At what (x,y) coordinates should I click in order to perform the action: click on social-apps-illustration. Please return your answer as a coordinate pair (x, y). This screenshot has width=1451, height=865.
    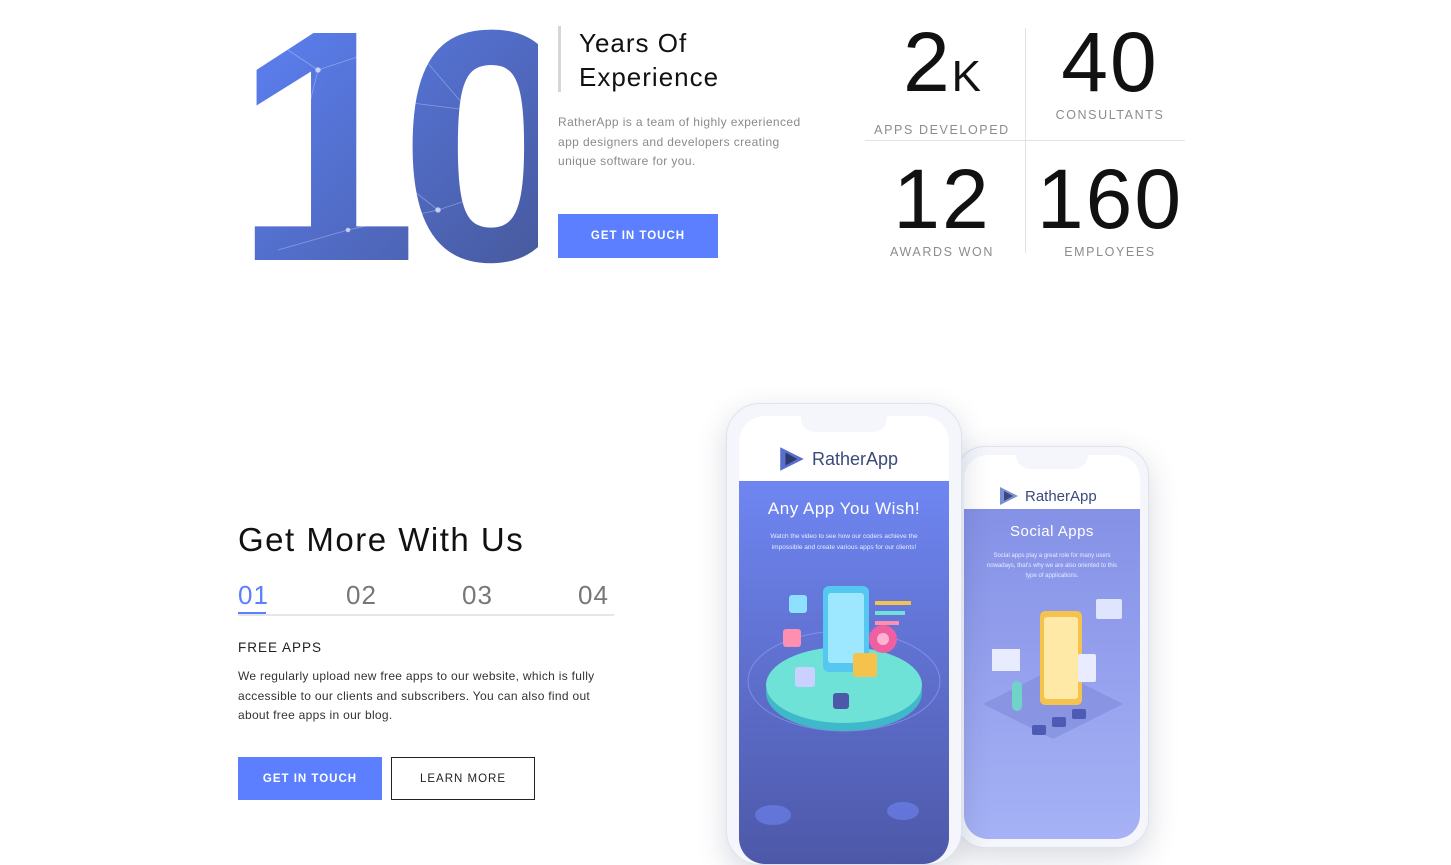
    Looking at the image, I should click on (1053, 669).